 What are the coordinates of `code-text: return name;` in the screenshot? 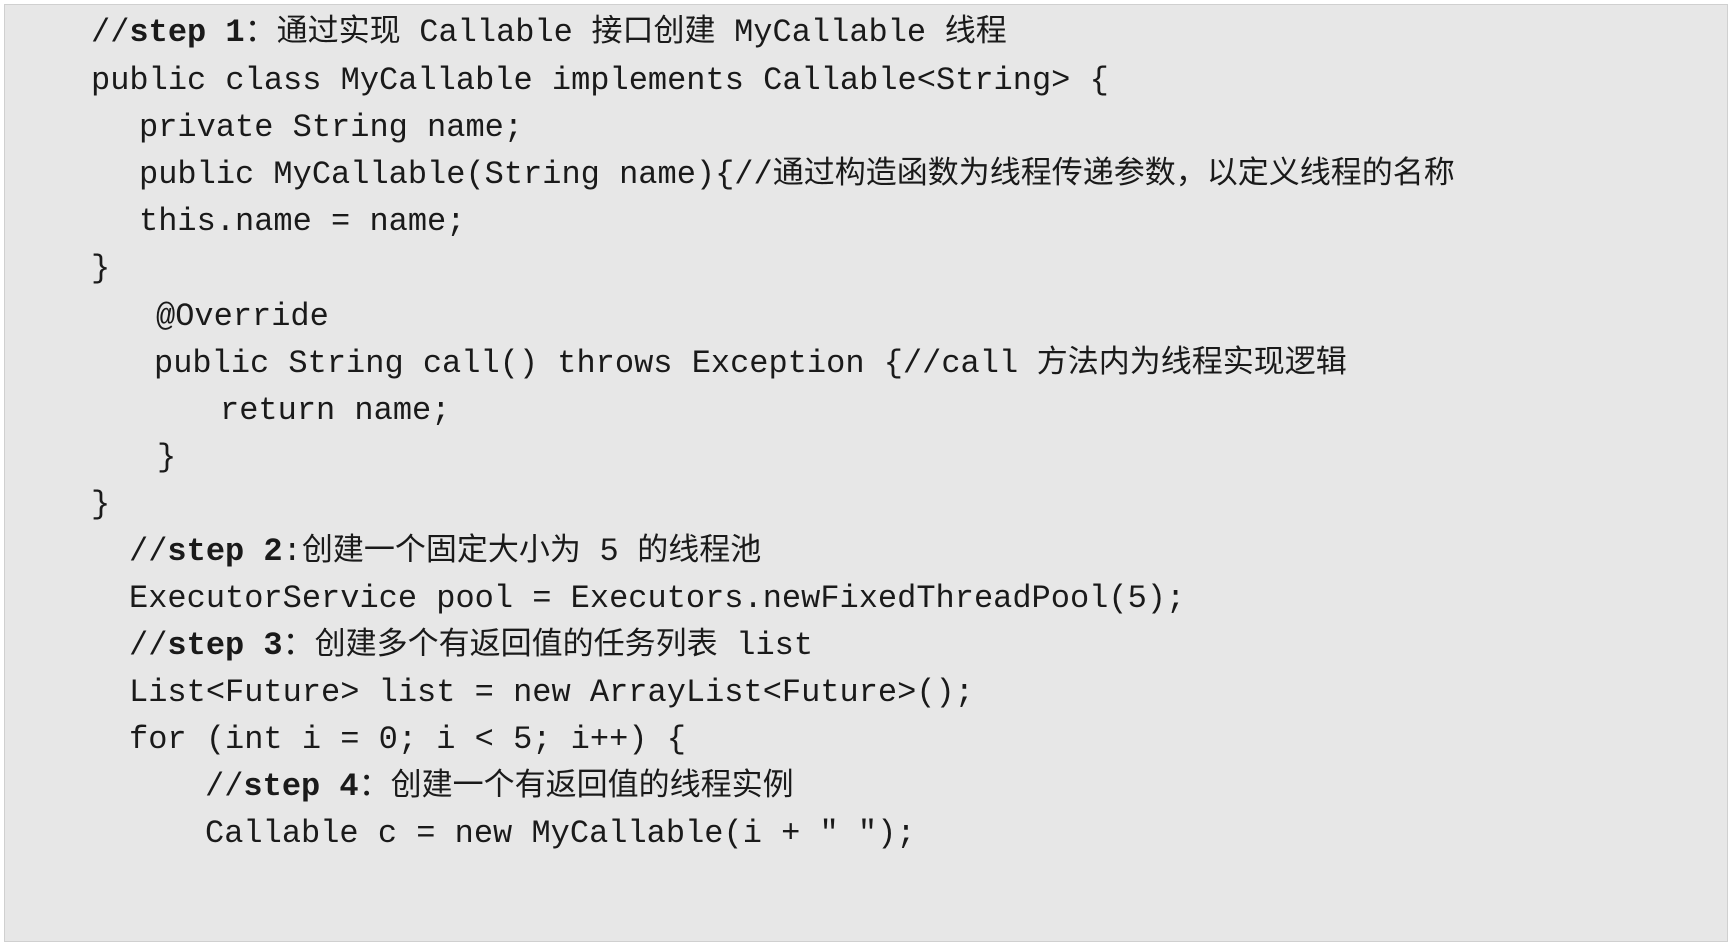 It's located at (335, 410).